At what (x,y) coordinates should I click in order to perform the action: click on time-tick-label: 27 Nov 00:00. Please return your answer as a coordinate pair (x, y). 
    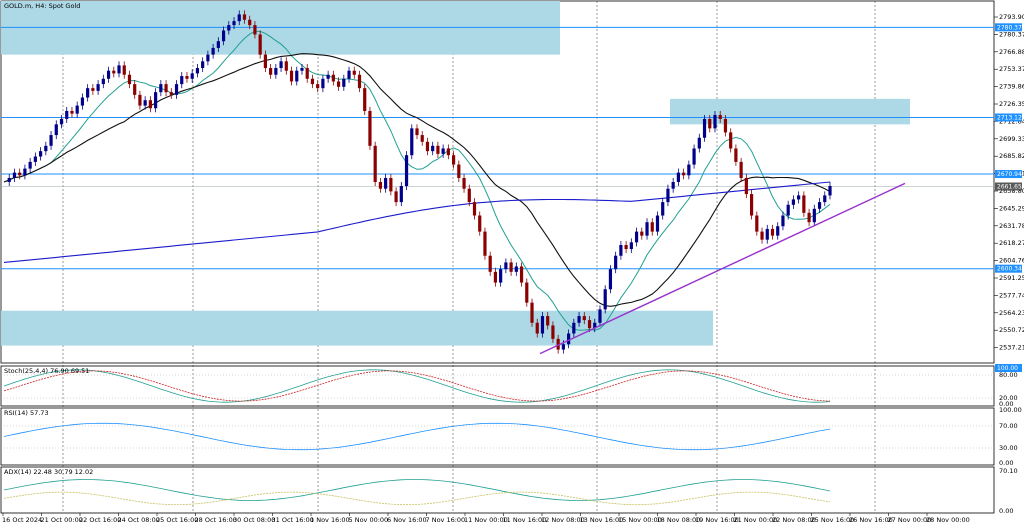
    Looking at the image, I should click on (910, 520).